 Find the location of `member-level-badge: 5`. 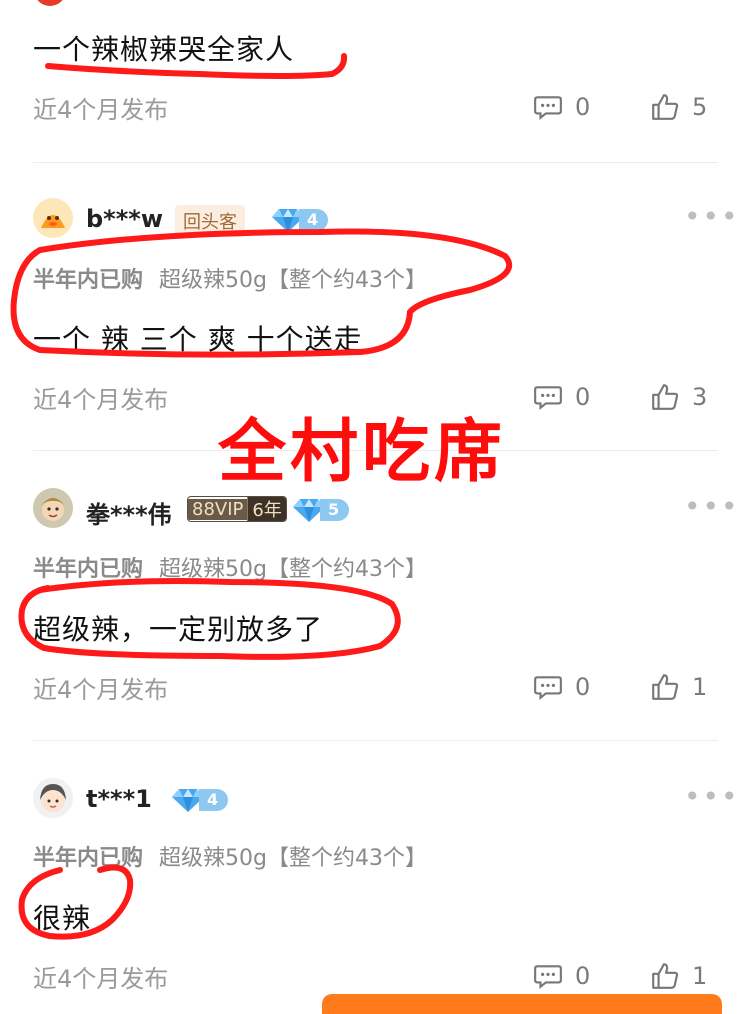

member-level-badge: 5 is located at coordinates (321, 510).